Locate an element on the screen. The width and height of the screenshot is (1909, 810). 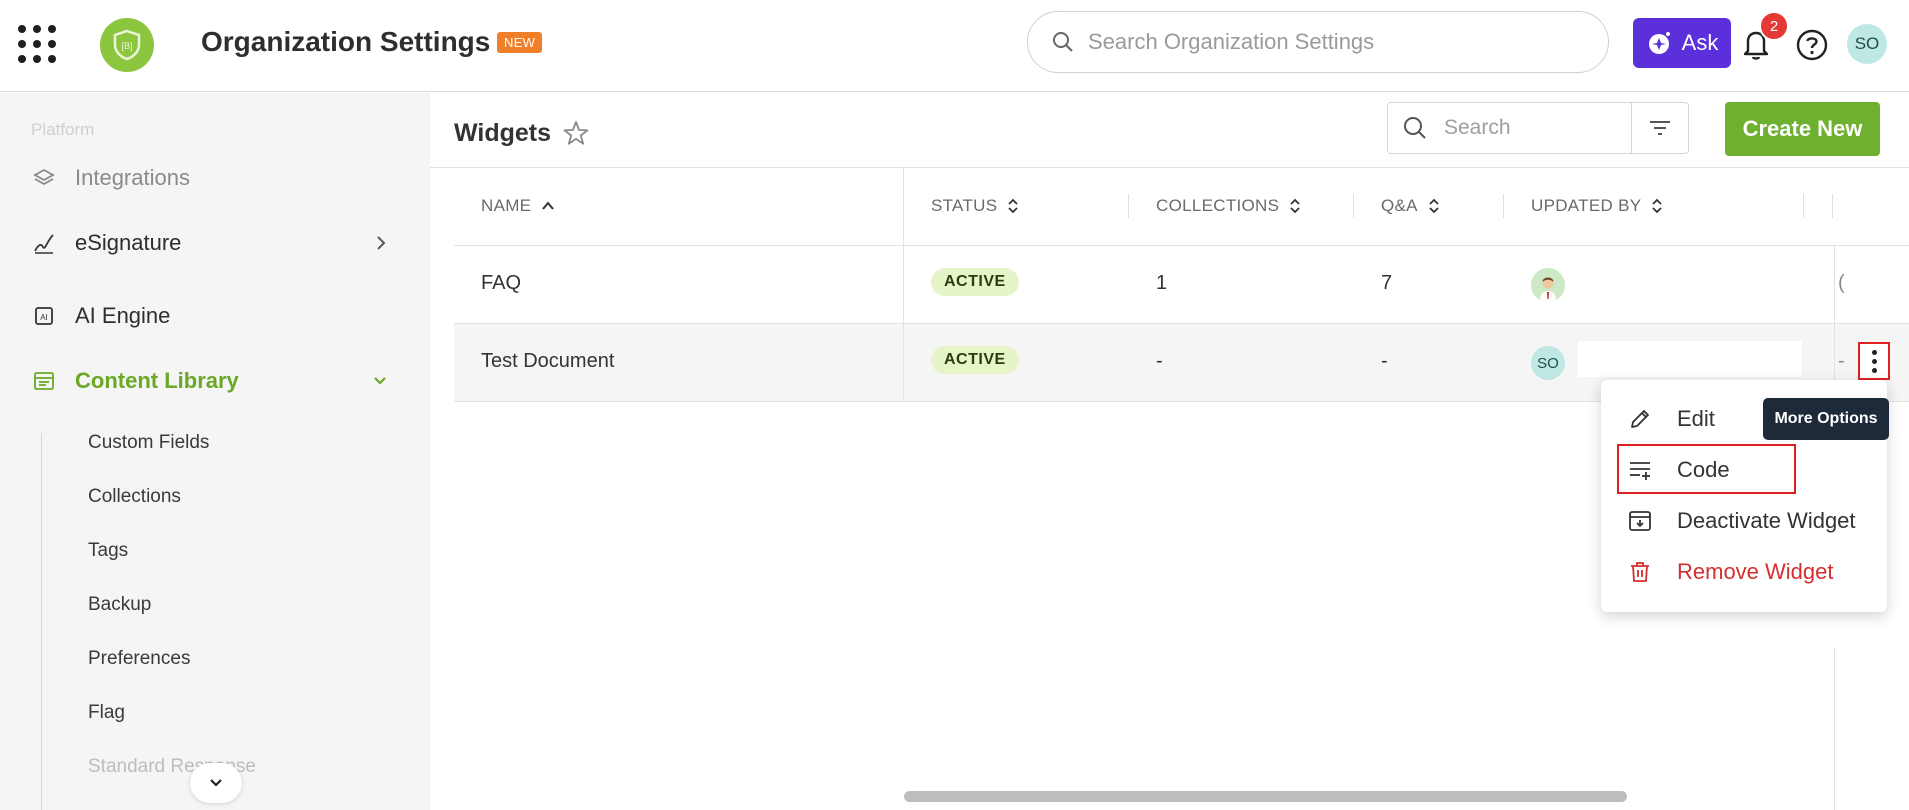
filter-button is located at coordinates (1660, 128).